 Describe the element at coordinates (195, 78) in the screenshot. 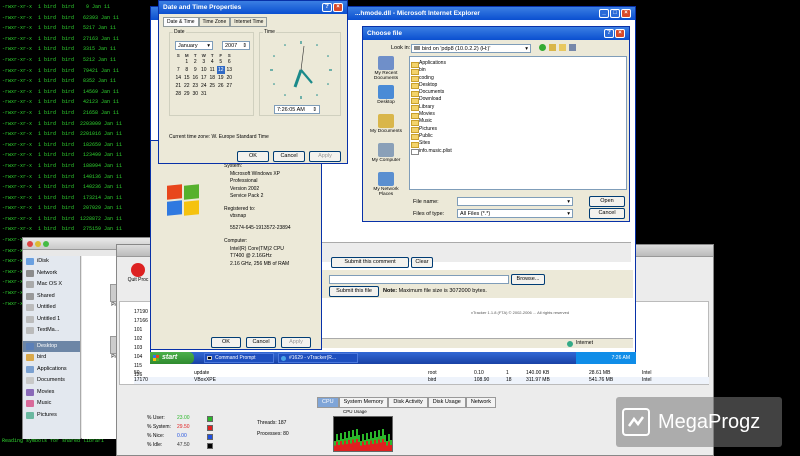

I see `calendar-day: 16` at that location.